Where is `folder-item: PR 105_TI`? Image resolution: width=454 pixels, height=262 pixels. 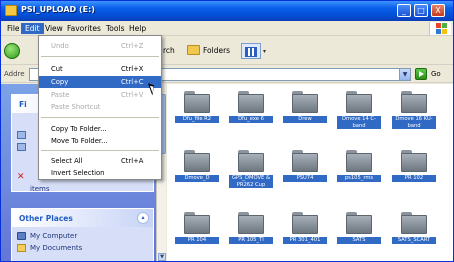 folder-item: PR 105_TI is located at coordinates (251, 231).